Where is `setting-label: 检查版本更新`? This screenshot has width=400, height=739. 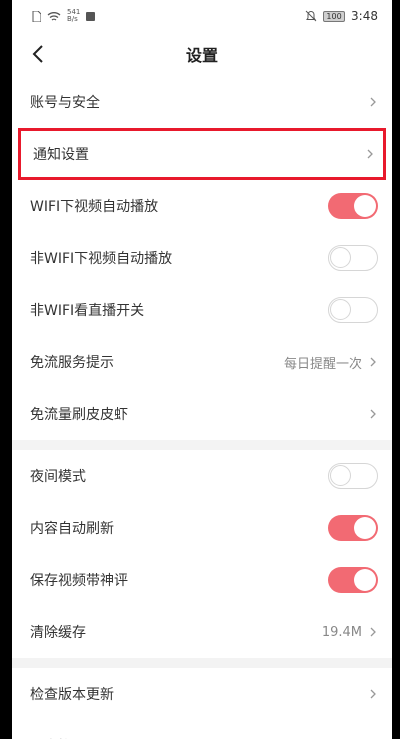
setting-label: 检查版本更新 is located at coordinates (72, 695).